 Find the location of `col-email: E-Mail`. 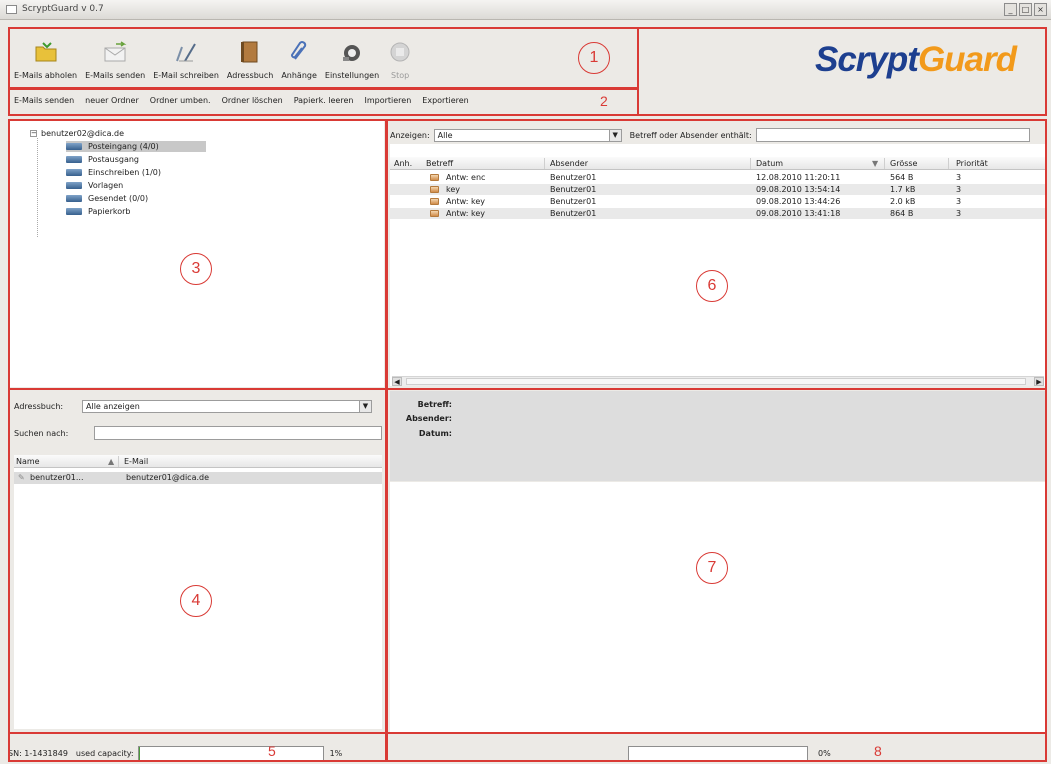

col-email: E-Mail is located at coordinates (136, 461).